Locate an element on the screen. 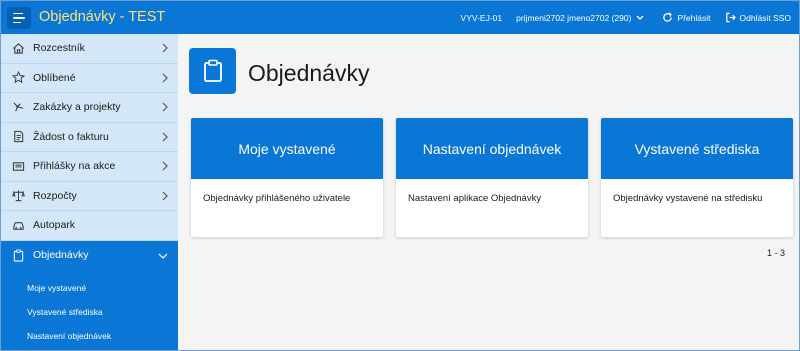  user-menu: prijmeni2702 jmeno2702 (290) is located at coordinates (582, 18).